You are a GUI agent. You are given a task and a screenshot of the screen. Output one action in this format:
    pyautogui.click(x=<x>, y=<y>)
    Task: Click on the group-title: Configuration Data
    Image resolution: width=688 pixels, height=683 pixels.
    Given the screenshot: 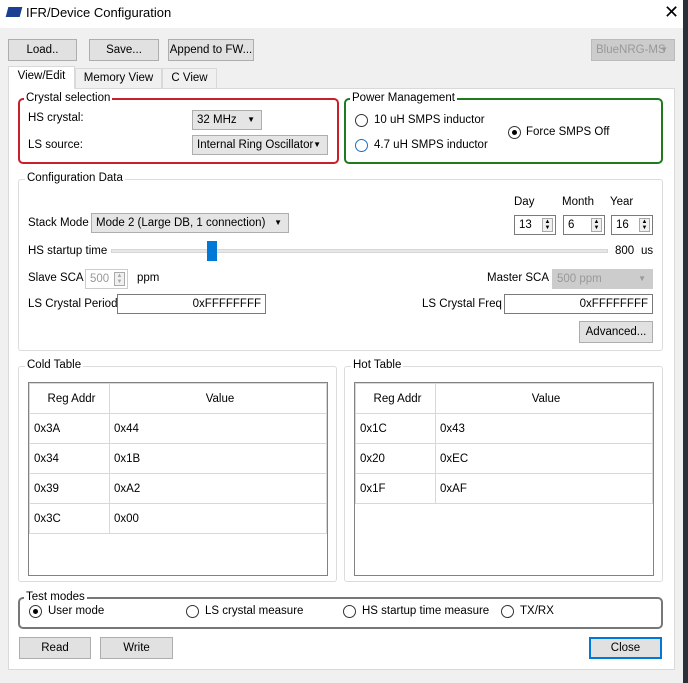 What is the action you would take?
    pyautogui.click(x=75, y=178)
    